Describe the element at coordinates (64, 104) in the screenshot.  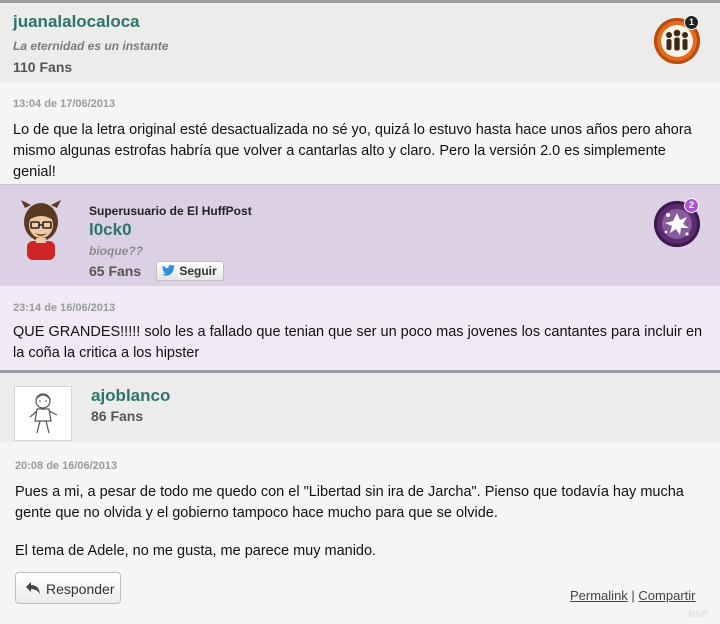
I see `comment-1-timestamp: 13:04 de 17/06/2013` at that location.